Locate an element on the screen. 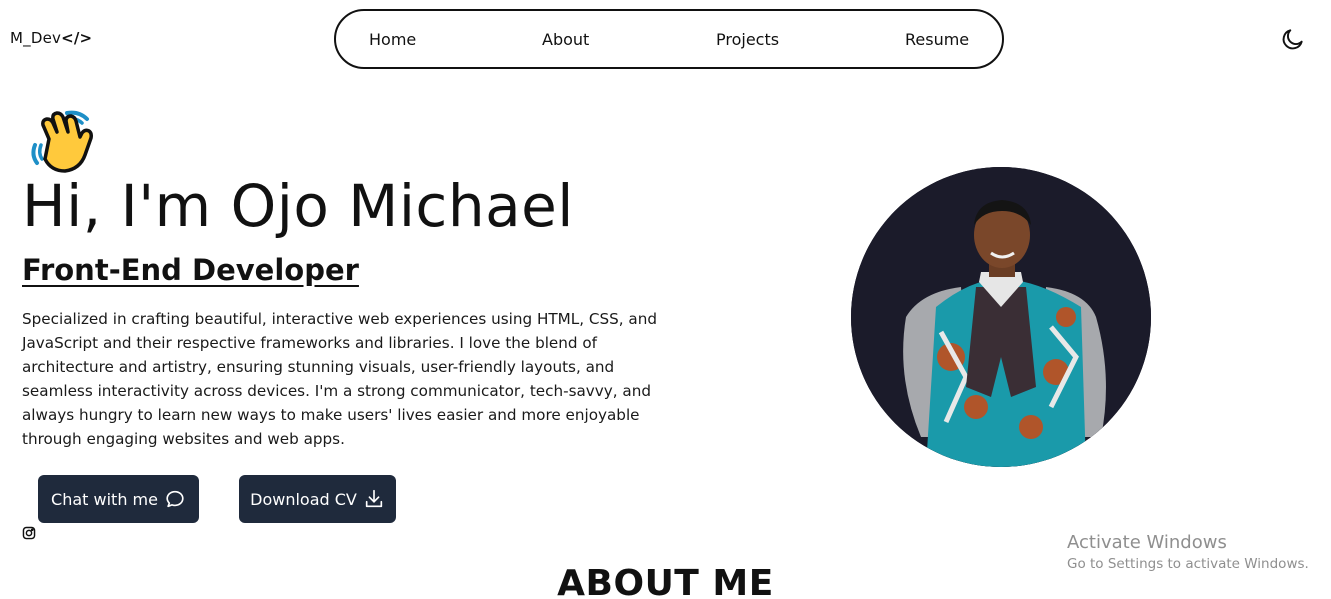 The width and height of the screenshot is (1331, 599). instagram-icon is located at coordinates (29, 533).